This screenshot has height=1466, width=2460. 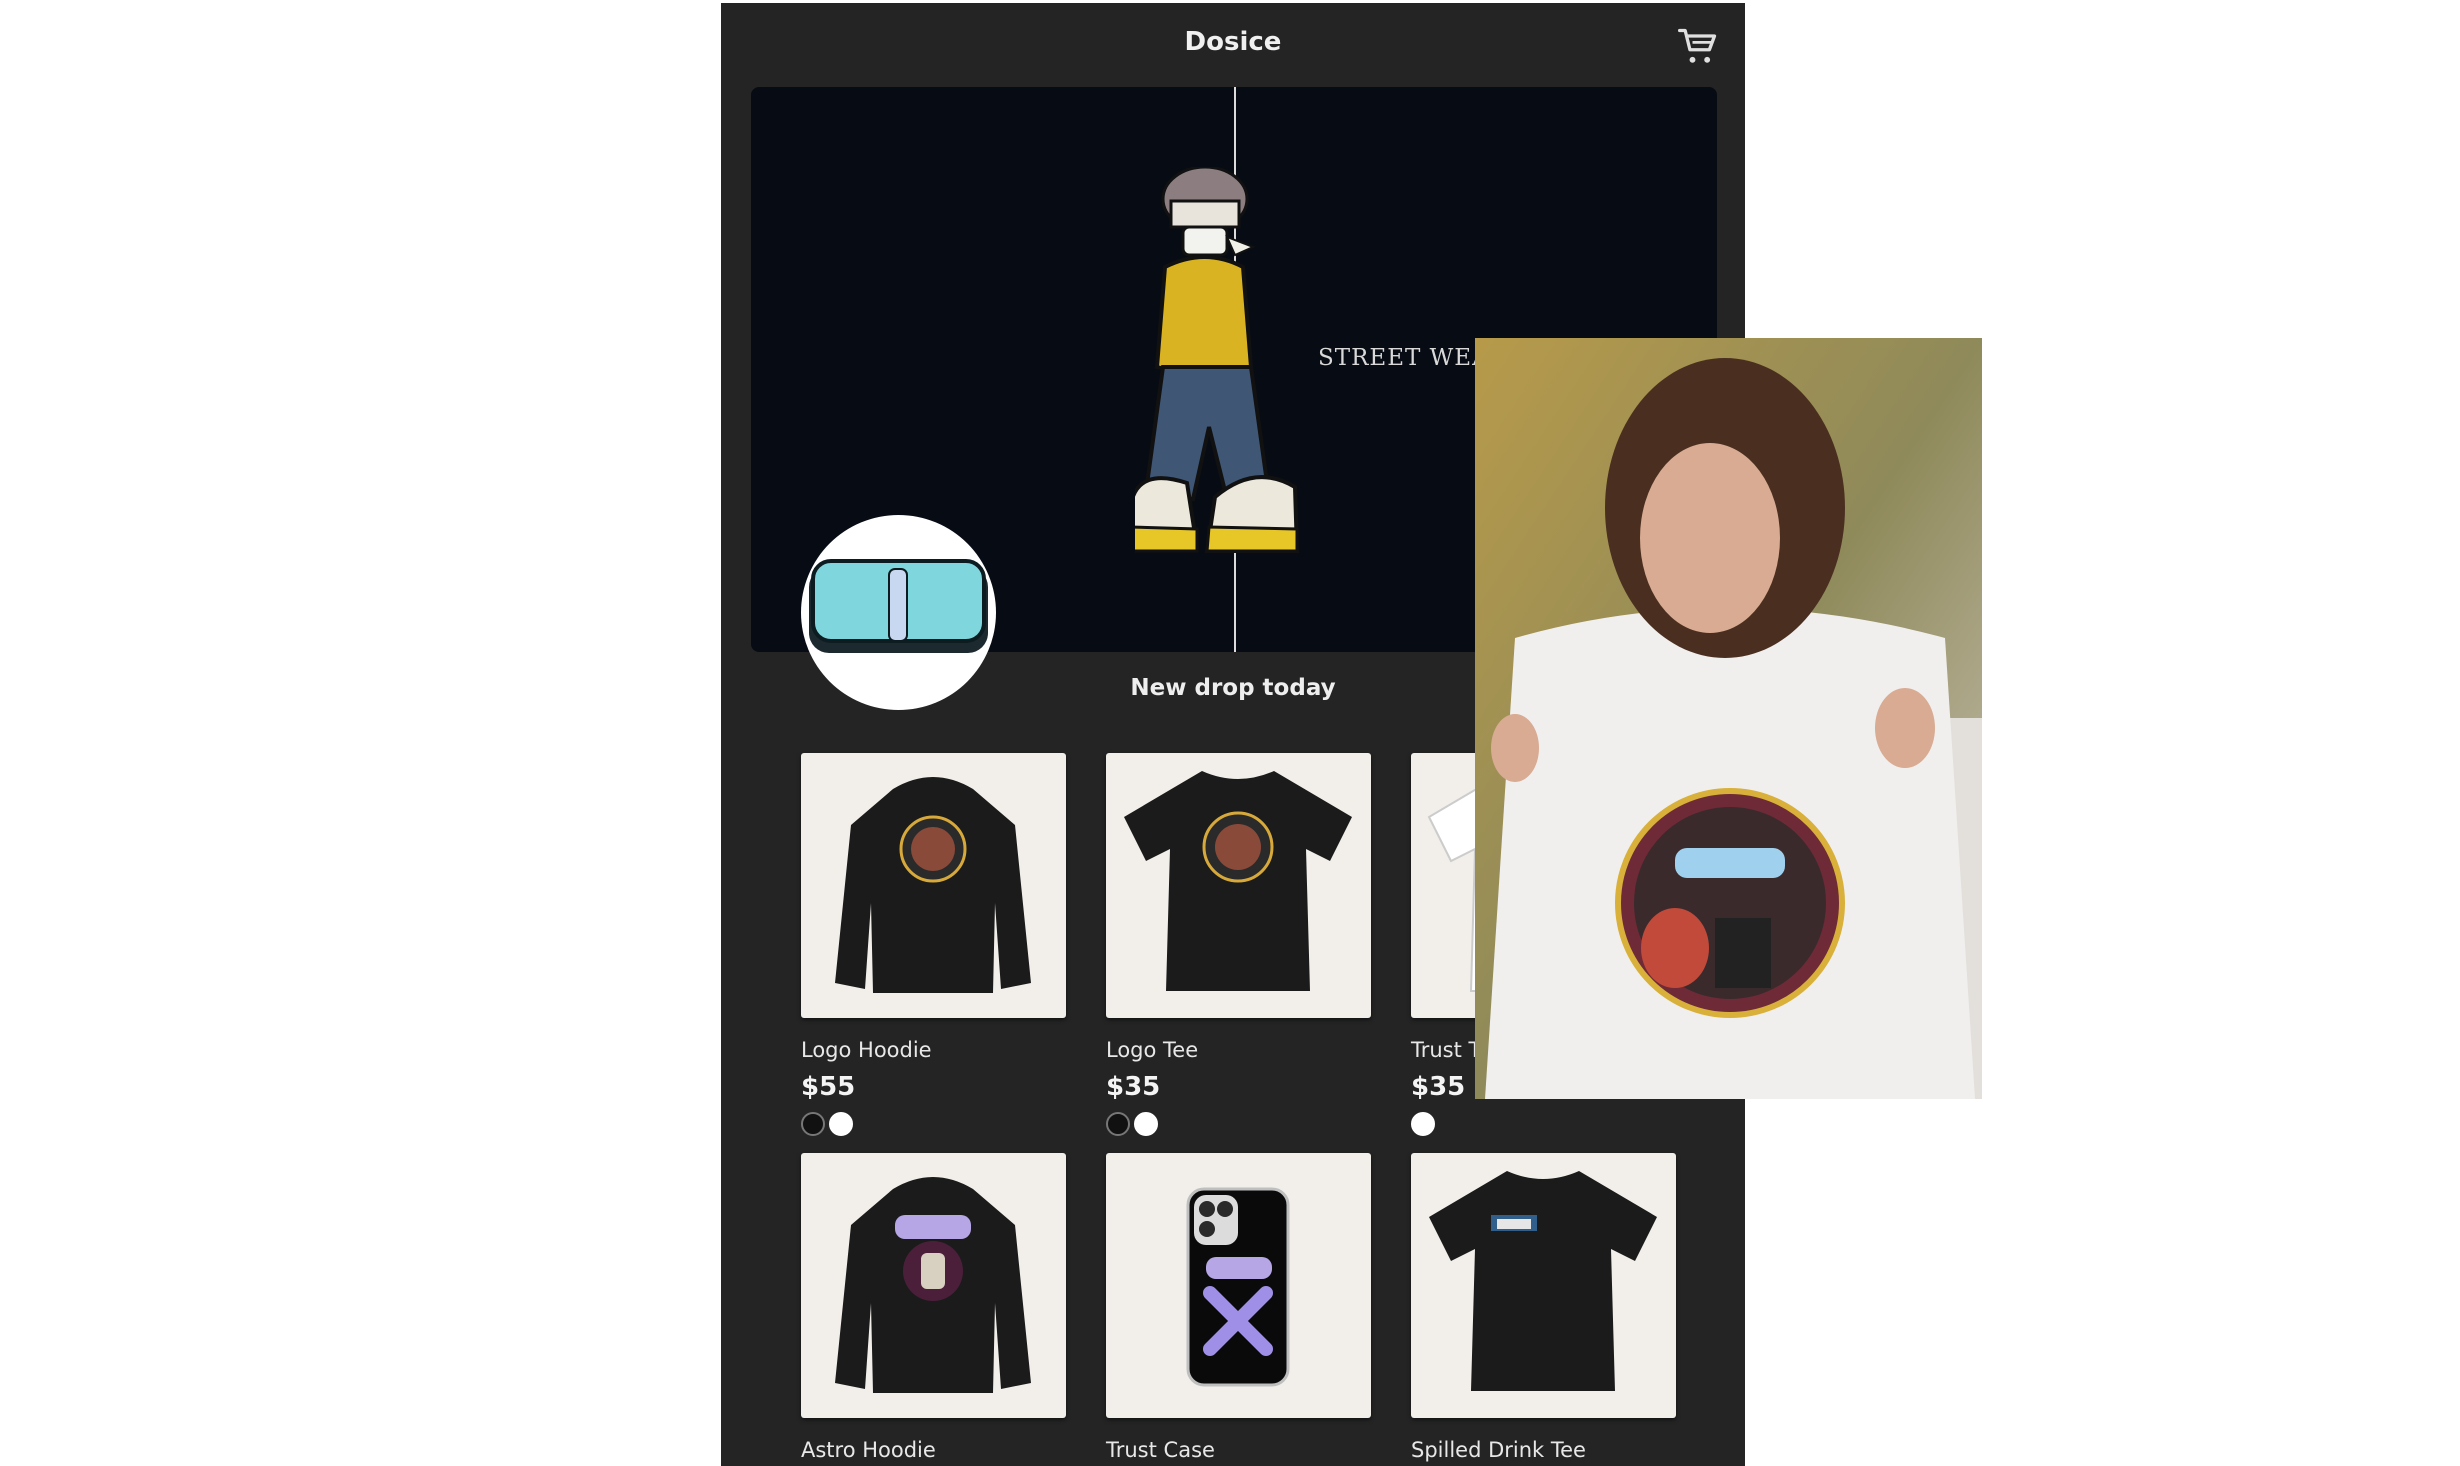 I want to click on product-name: Logo Tee, so click(x=1152, y=1050).